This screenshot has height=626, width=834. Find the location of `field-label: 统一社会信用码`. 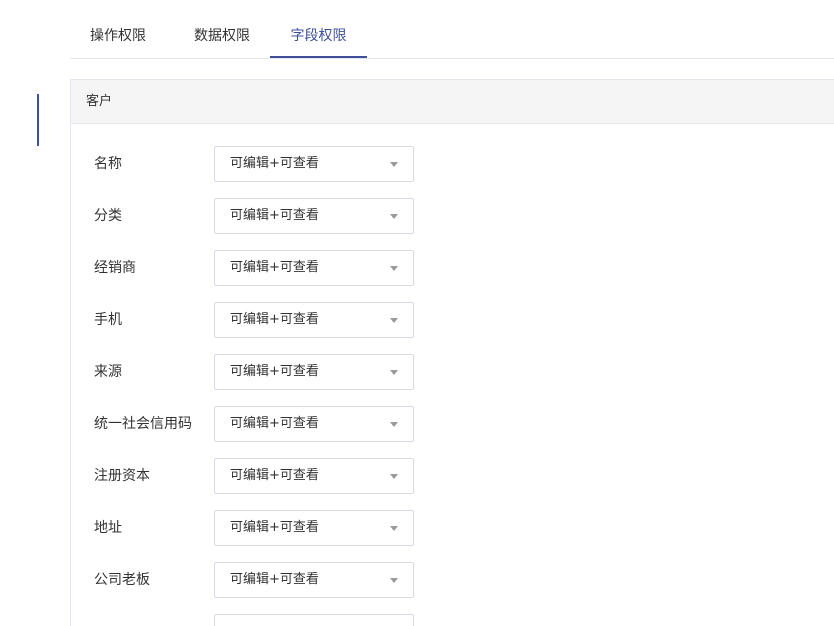

field-label: 统一社会信用码 is located at coordinates (143, 424).